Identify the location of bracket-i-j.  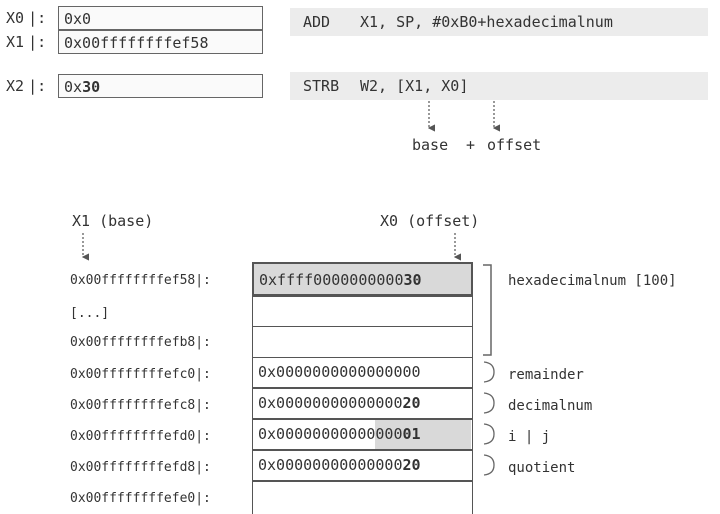
(489, 434).